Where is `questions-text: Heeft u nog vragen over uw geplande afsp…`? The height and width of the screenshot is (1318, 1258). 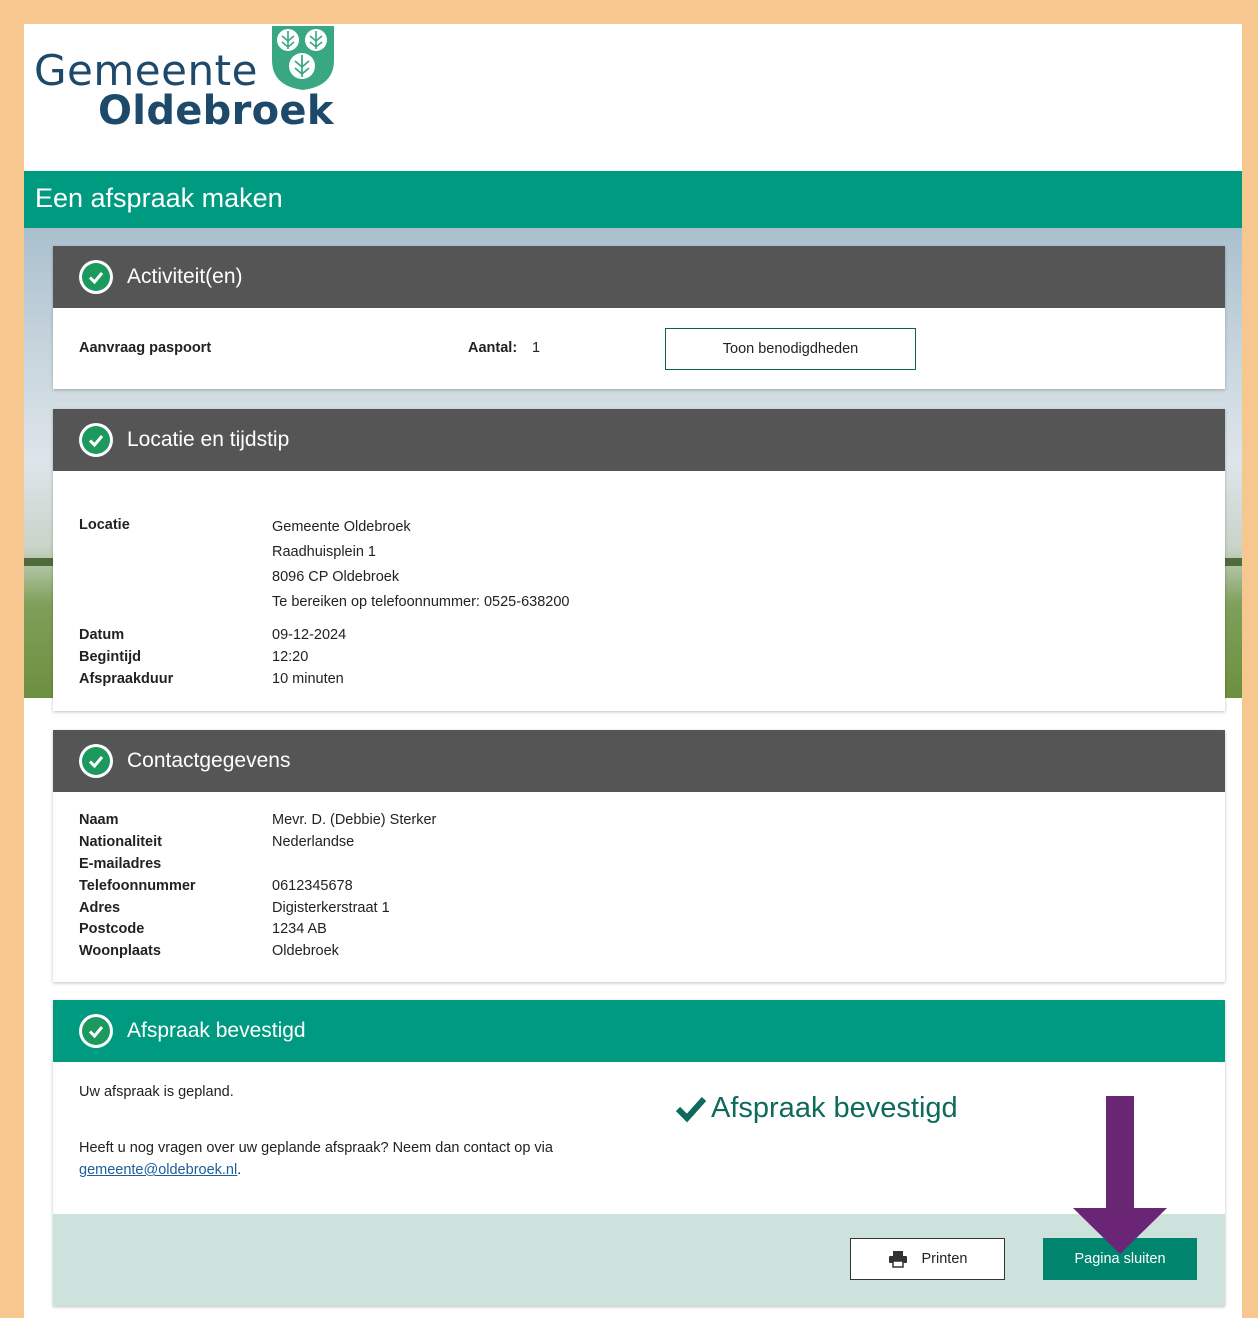 questions-text: Heeft u nog vragen over uw geplande afsp… is located at coordinates (316, 1148).